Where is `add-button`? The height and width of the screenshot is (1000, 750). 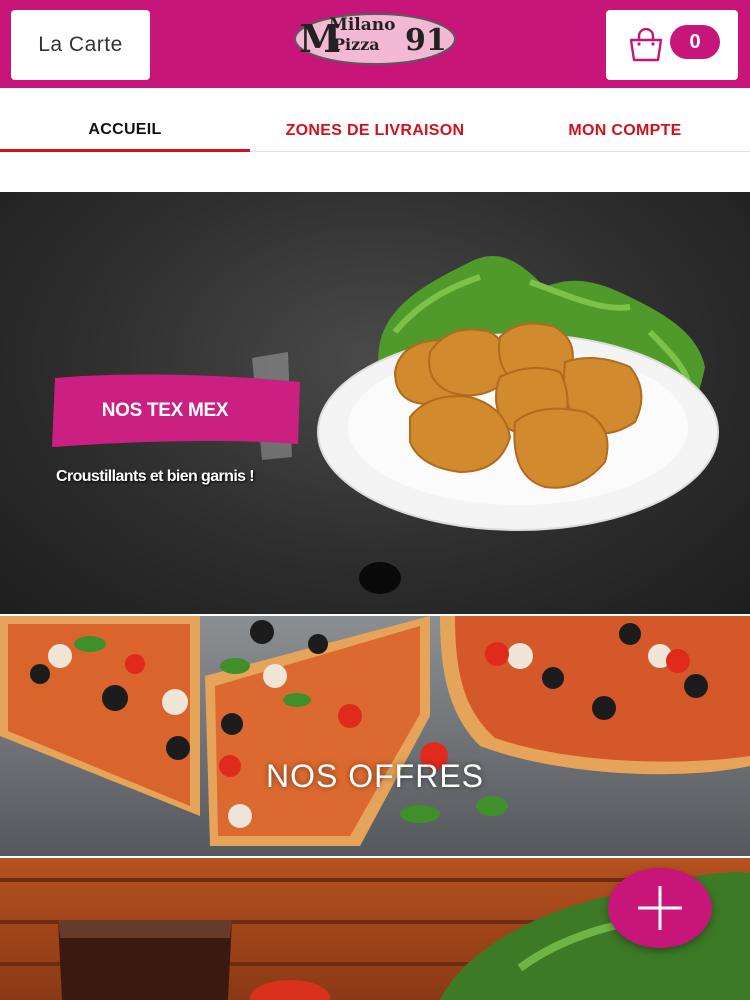
add-button is located at coordinates (660, 908).